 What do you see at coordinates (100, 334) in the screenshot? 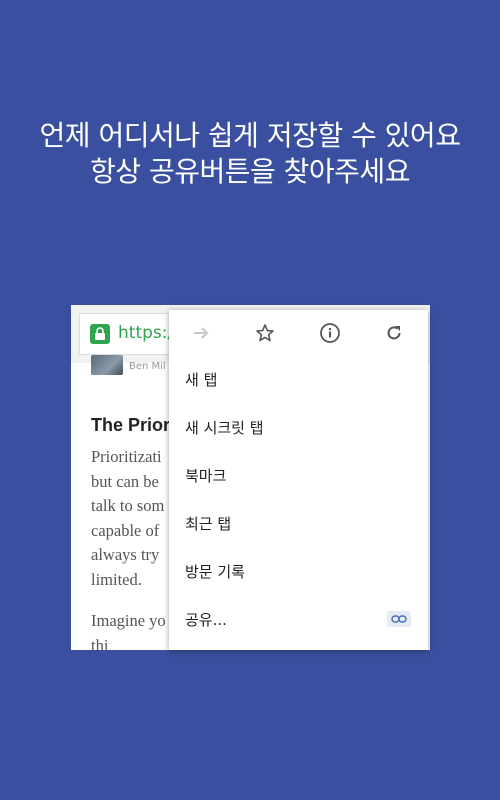
I see `lock-icon` at bounding box center [100, 334].